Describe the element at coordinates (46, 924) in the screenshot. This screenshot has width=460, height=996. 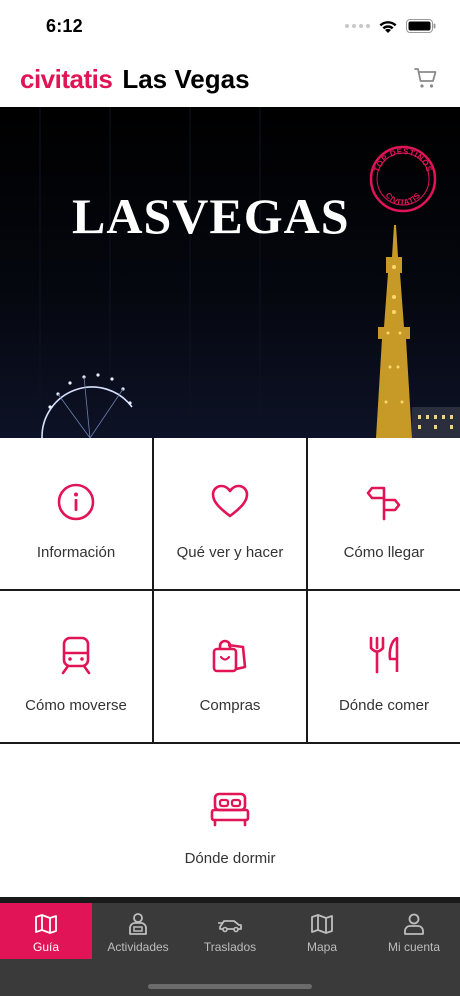
I see `map-guide-icon` at that location.